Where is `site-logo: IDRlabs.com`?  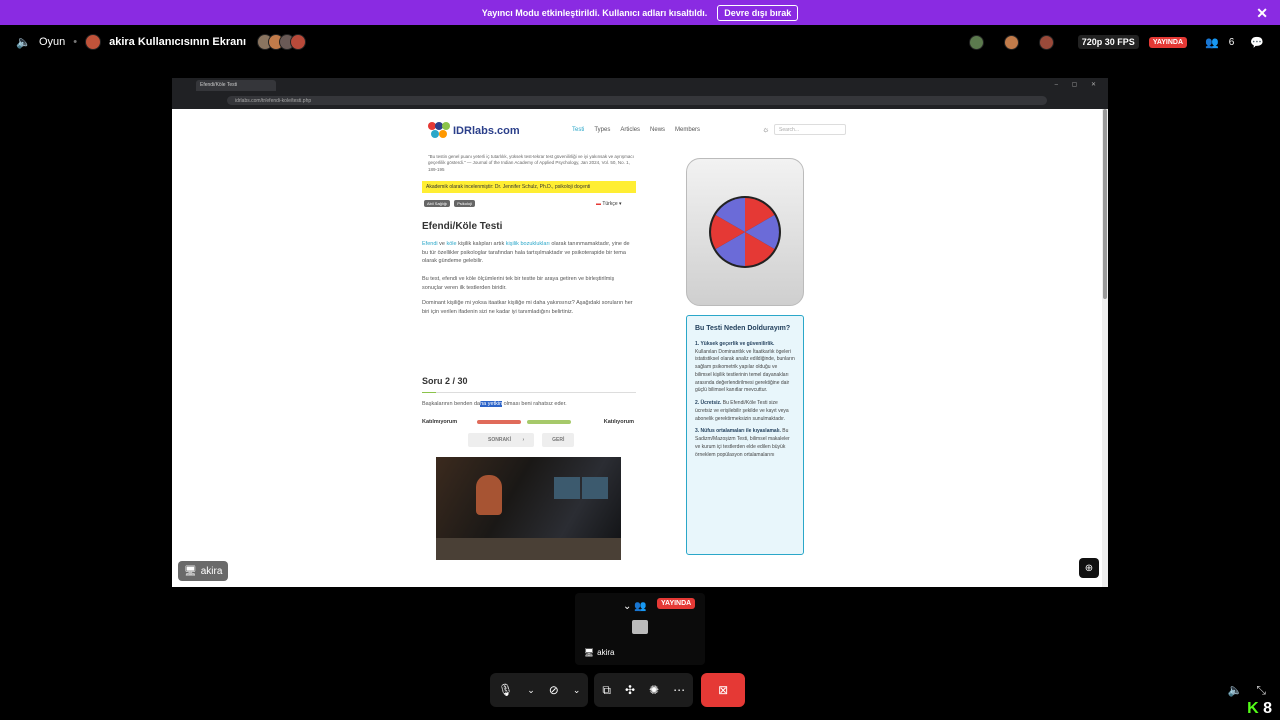
site-logo: IDRlabs.com is located at coordinates (474, 131).